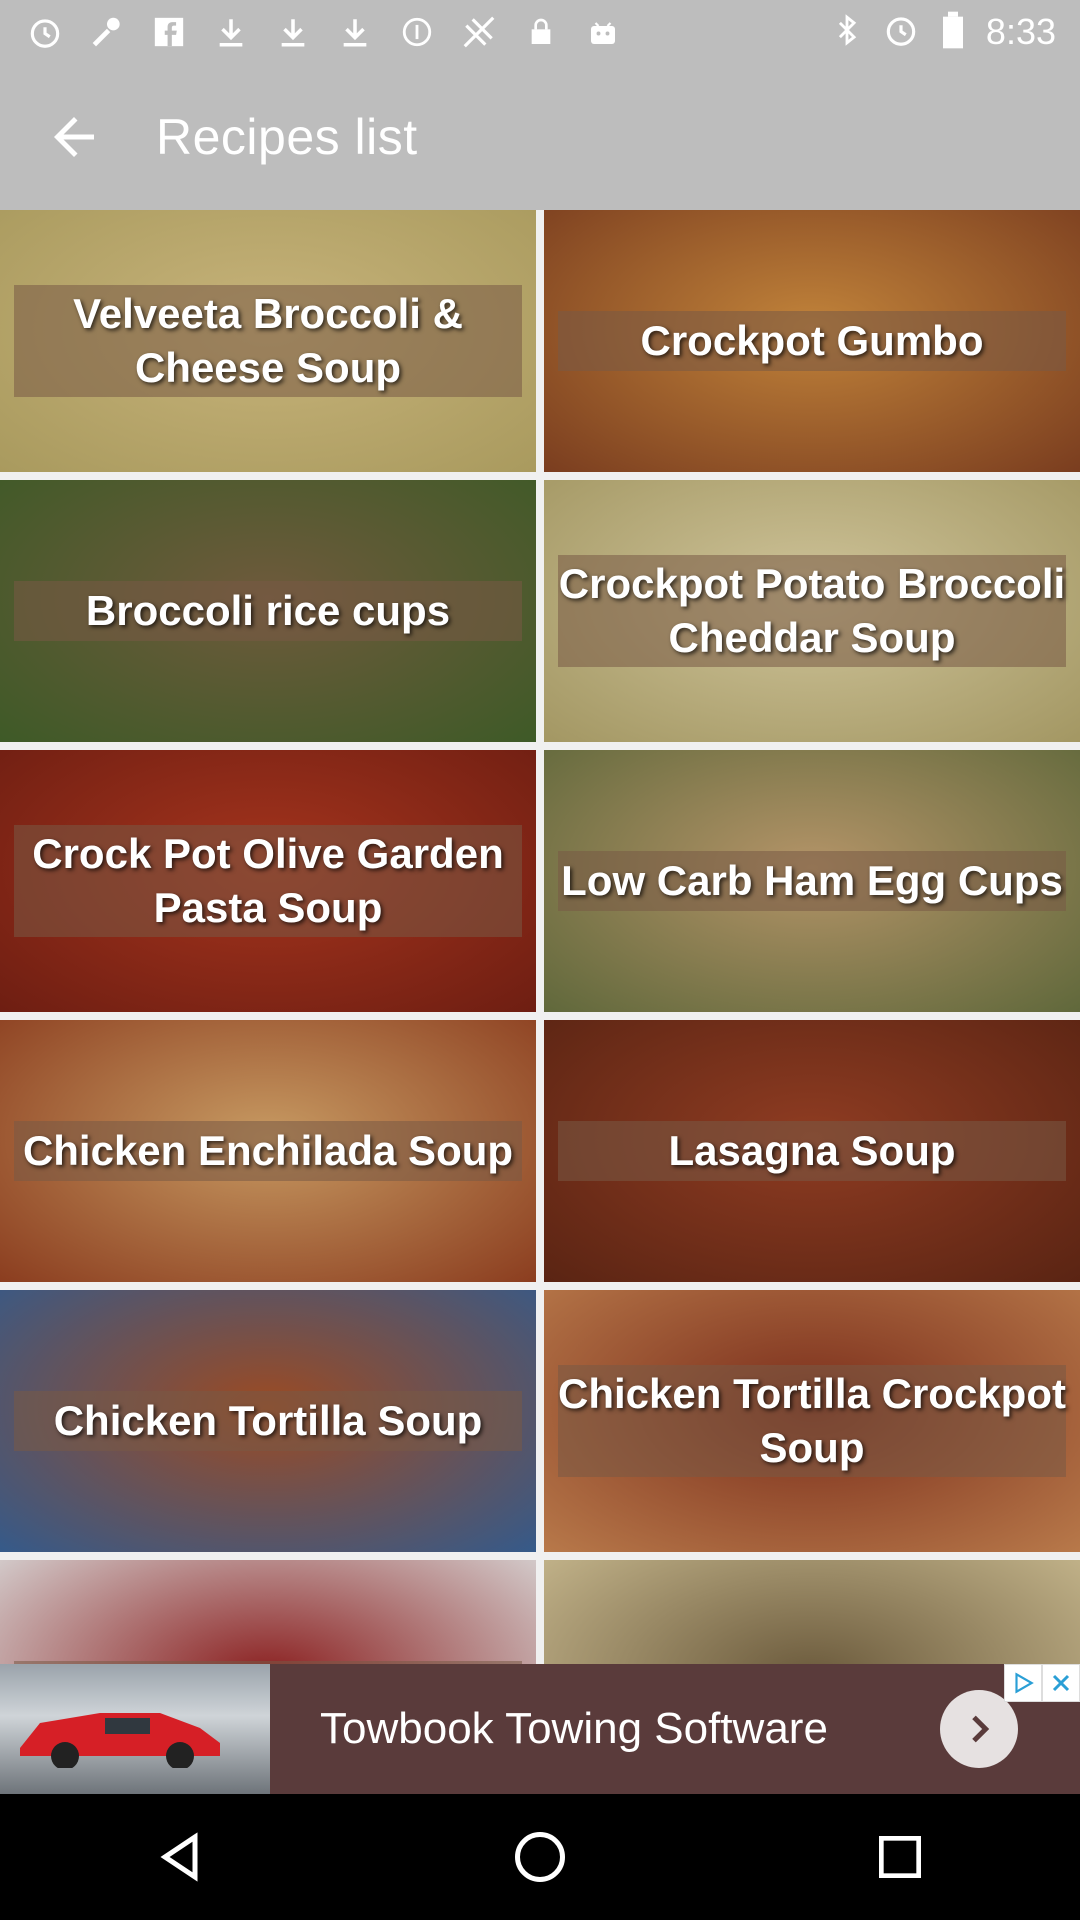 The height and width of the screenshot is (1920, 1080). What do you see at coordinates (268, 1612) in the screenshot?
I see `recipe-card: Potato and Corn` at bounding box center [268, 1612].